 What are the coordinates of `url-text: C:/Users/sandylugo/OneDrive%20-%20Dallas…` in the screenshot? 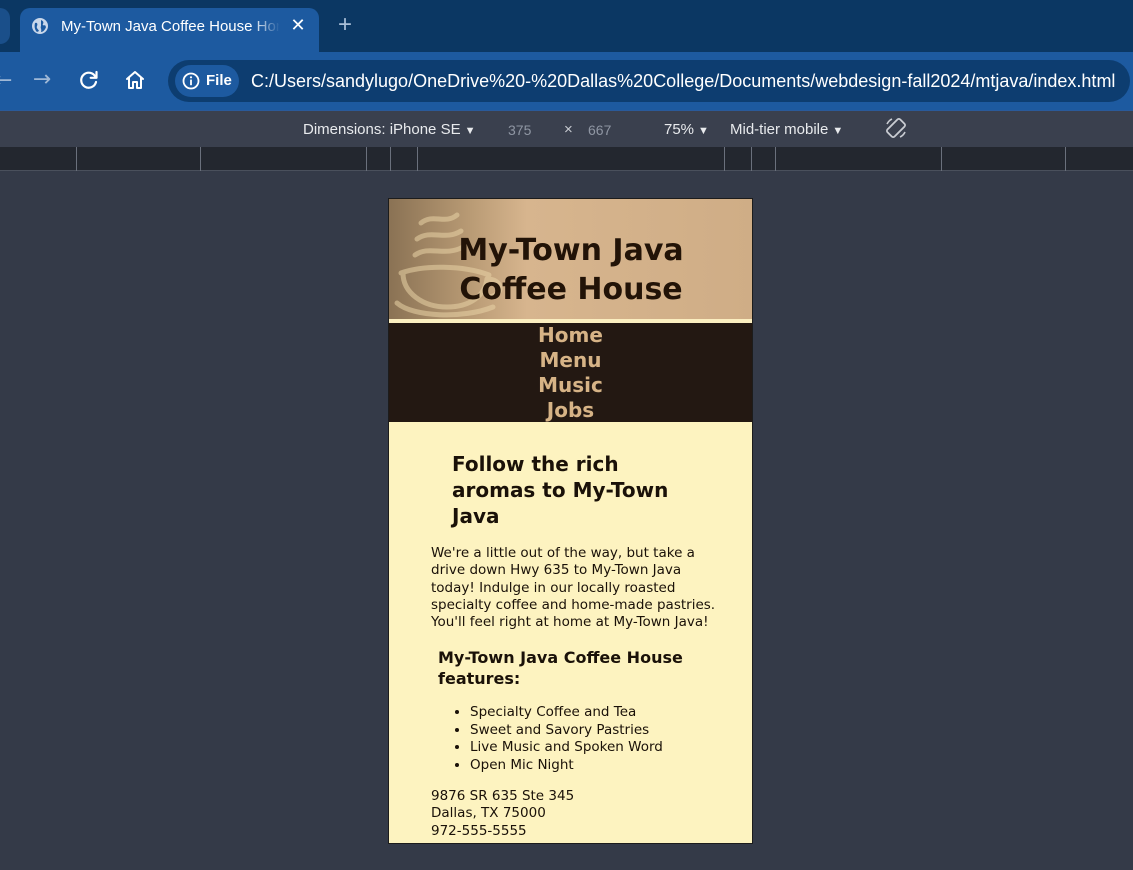 It's located at (686, 81).